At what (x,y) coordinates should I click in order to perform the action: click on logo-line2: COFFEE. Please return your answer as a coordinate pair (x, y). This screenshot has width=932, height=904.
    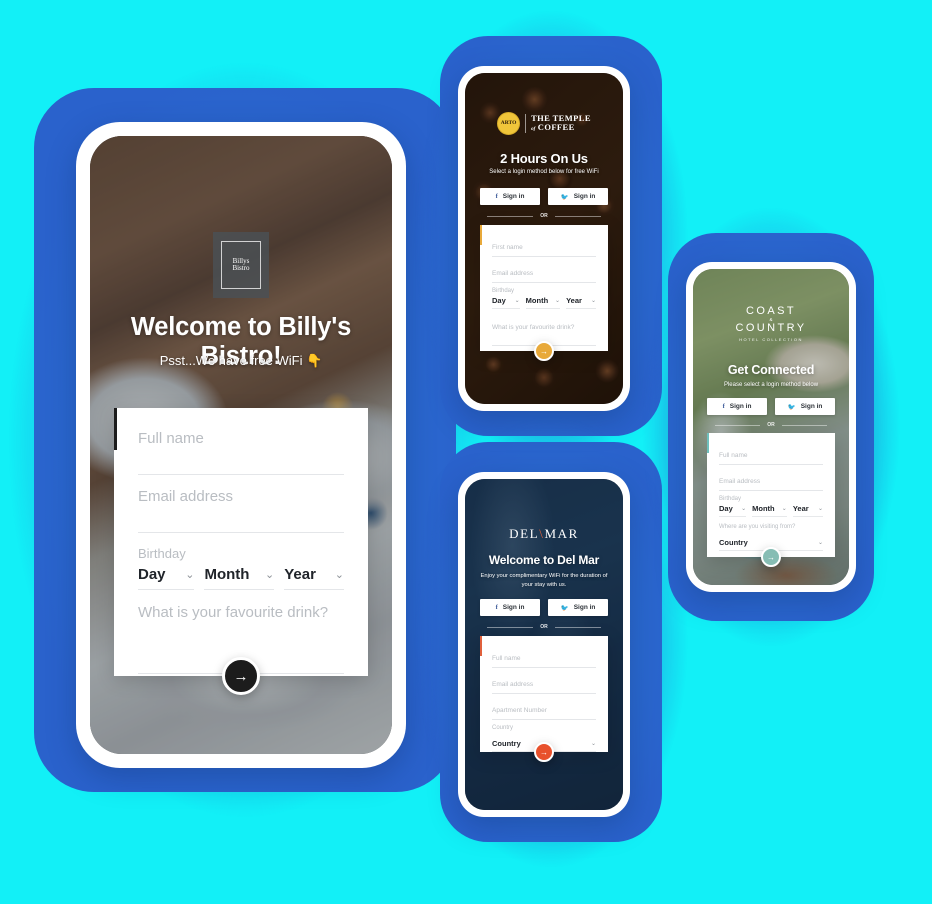
    Looking at the image, I should click on (556, 127).